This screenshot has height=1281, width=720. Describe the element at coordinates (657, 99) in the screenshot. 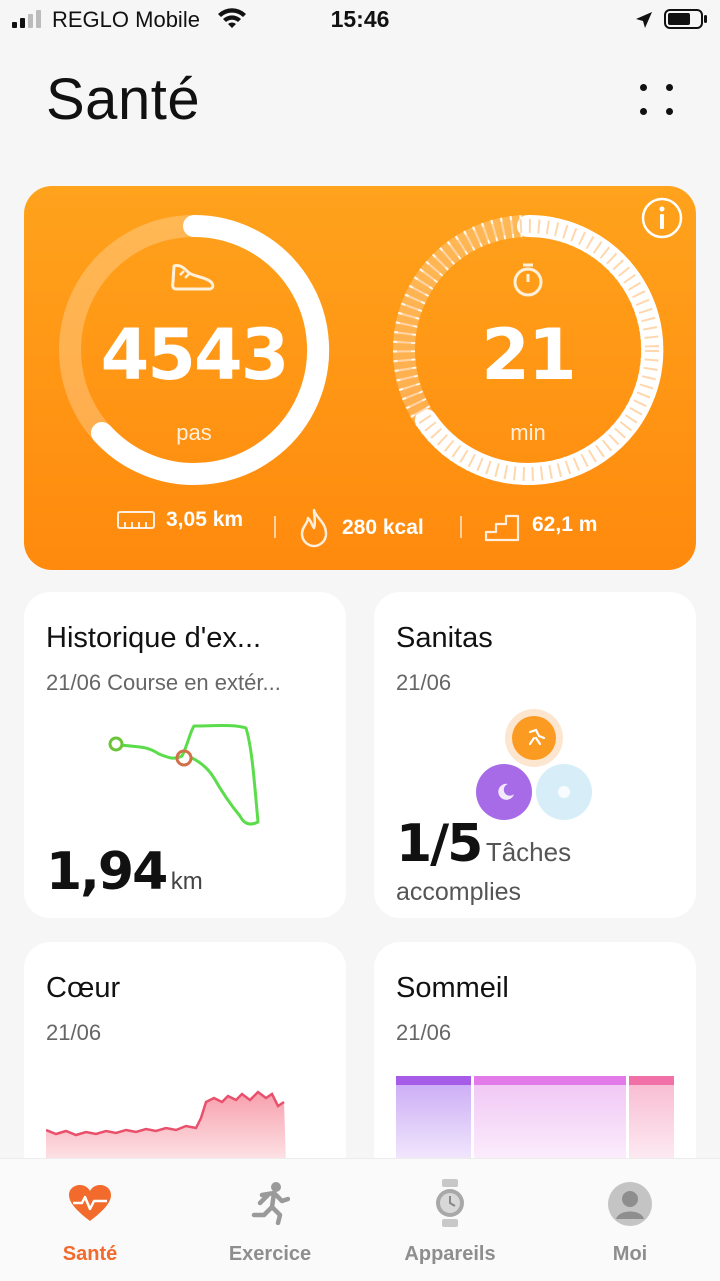

I see `grid-menu-button` at that location.